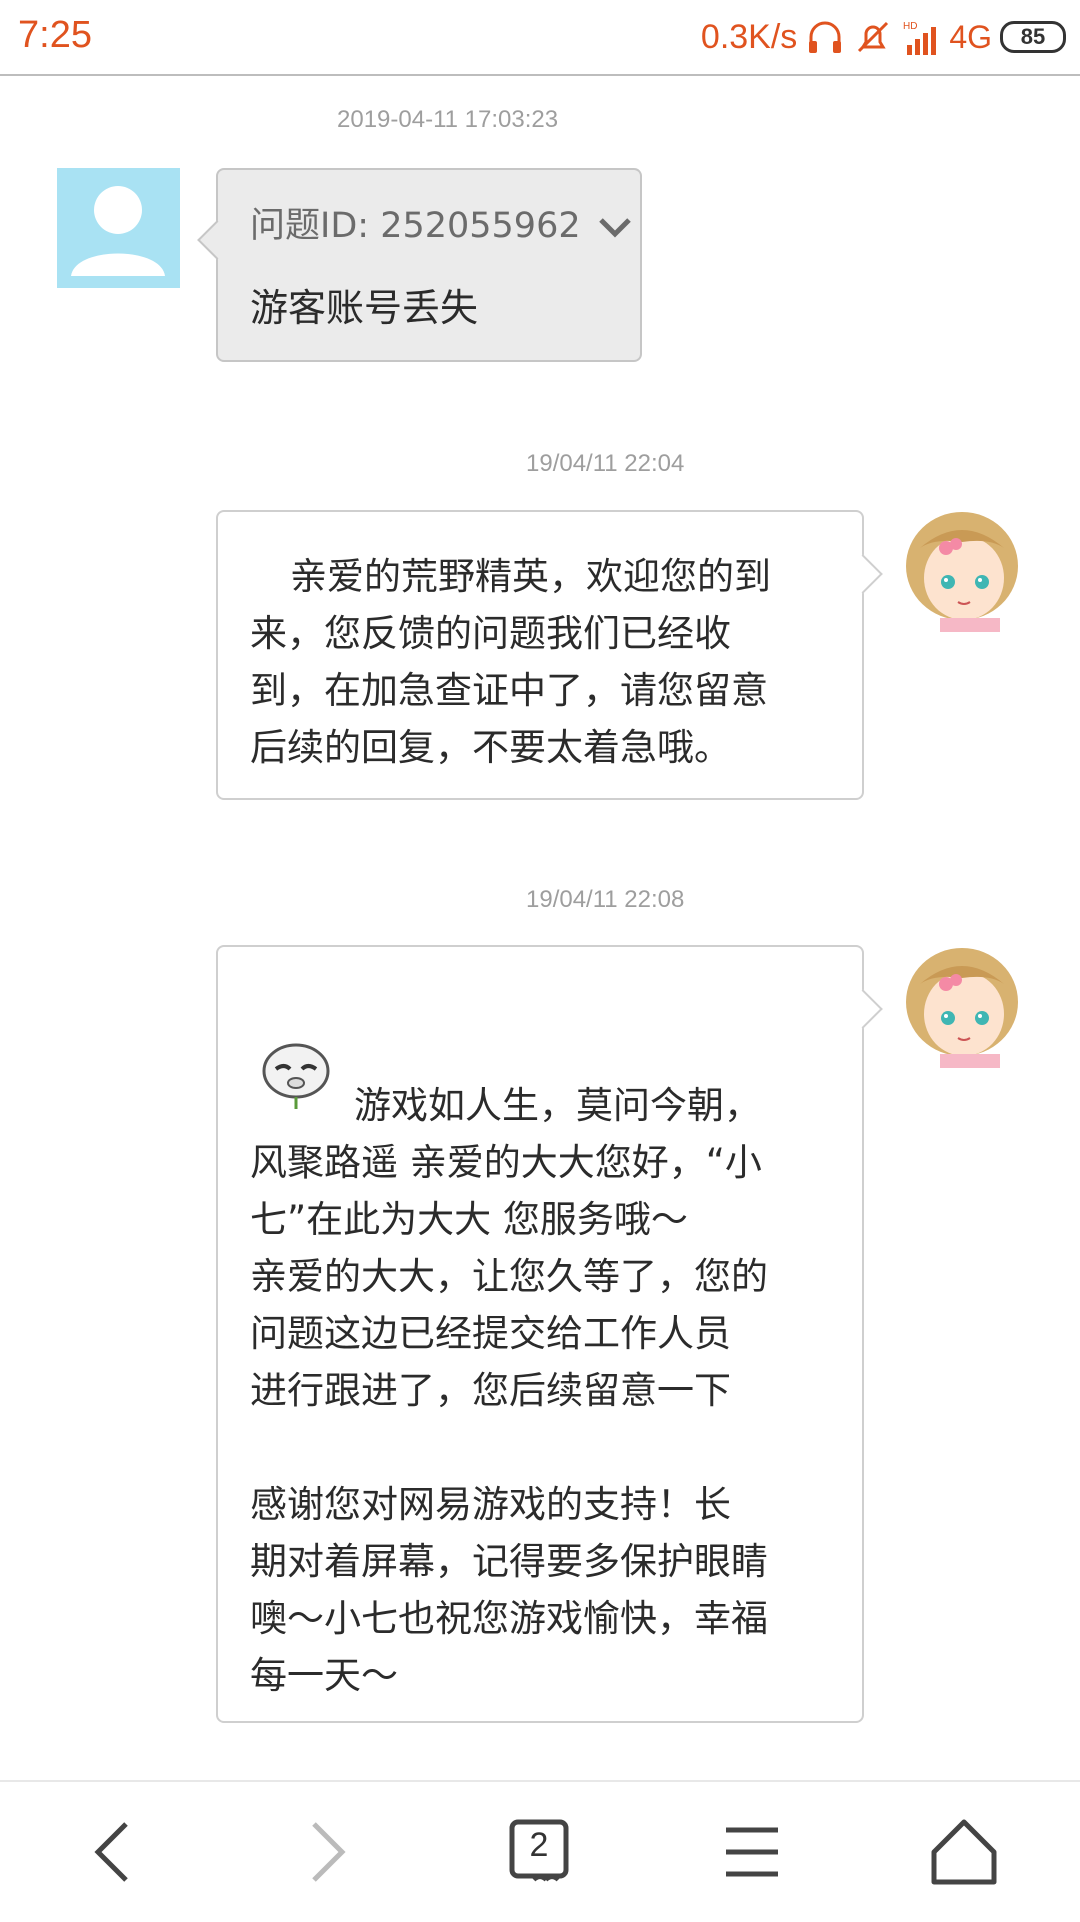  Describe the element at coordinates (490, 633) in the screenshot. I see `message-line: 来，您反馈的问题我们已经收` at that location.